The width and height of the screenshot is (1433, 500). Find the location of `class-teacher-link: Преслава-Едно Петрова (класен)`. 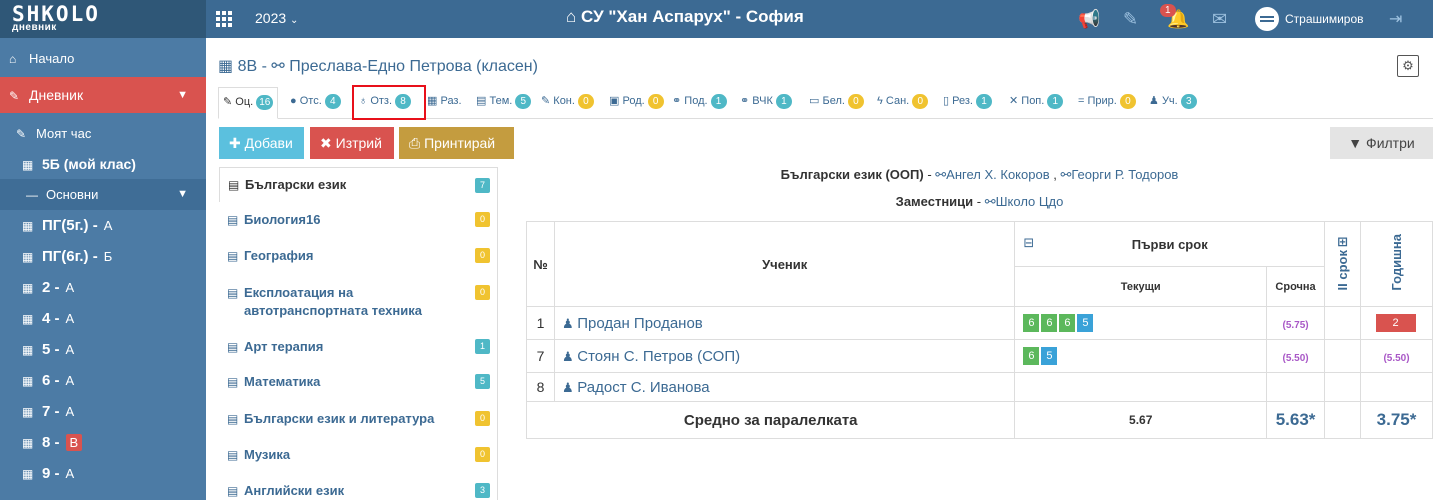

class-teacher-link: Преслава-Едно Петрова (класен) is located at coordinates (413, 66).